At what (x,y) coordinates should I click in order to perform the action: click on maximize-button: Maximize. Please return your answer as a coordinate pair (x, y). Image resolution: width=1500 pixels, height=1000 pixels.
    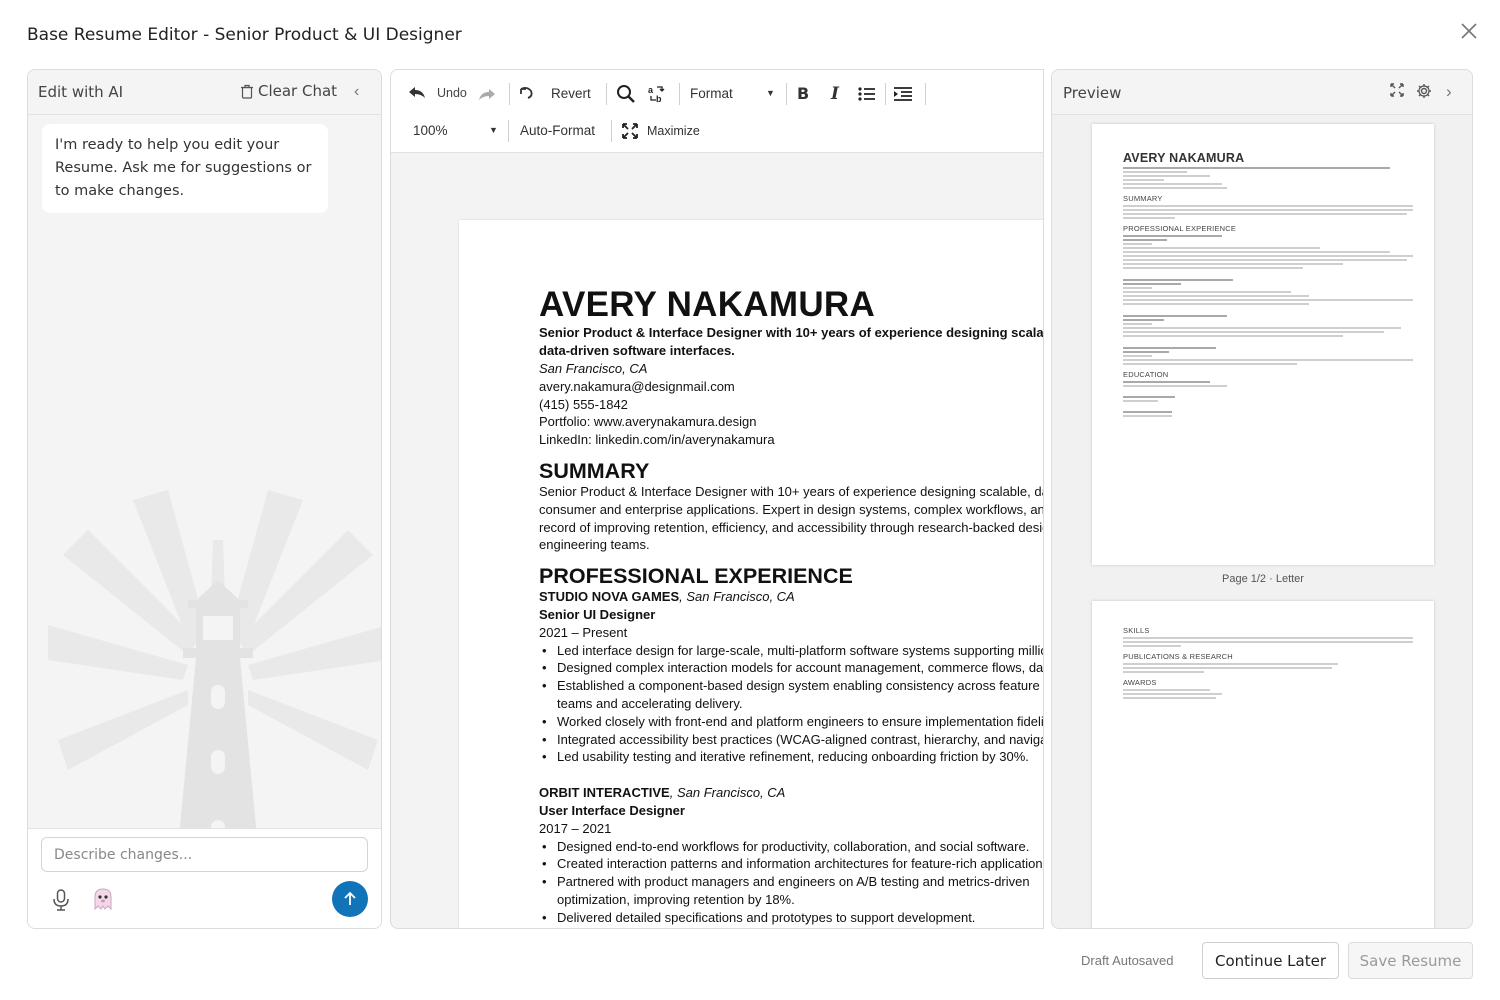
    Looking at the image, I should click on (661, 131).